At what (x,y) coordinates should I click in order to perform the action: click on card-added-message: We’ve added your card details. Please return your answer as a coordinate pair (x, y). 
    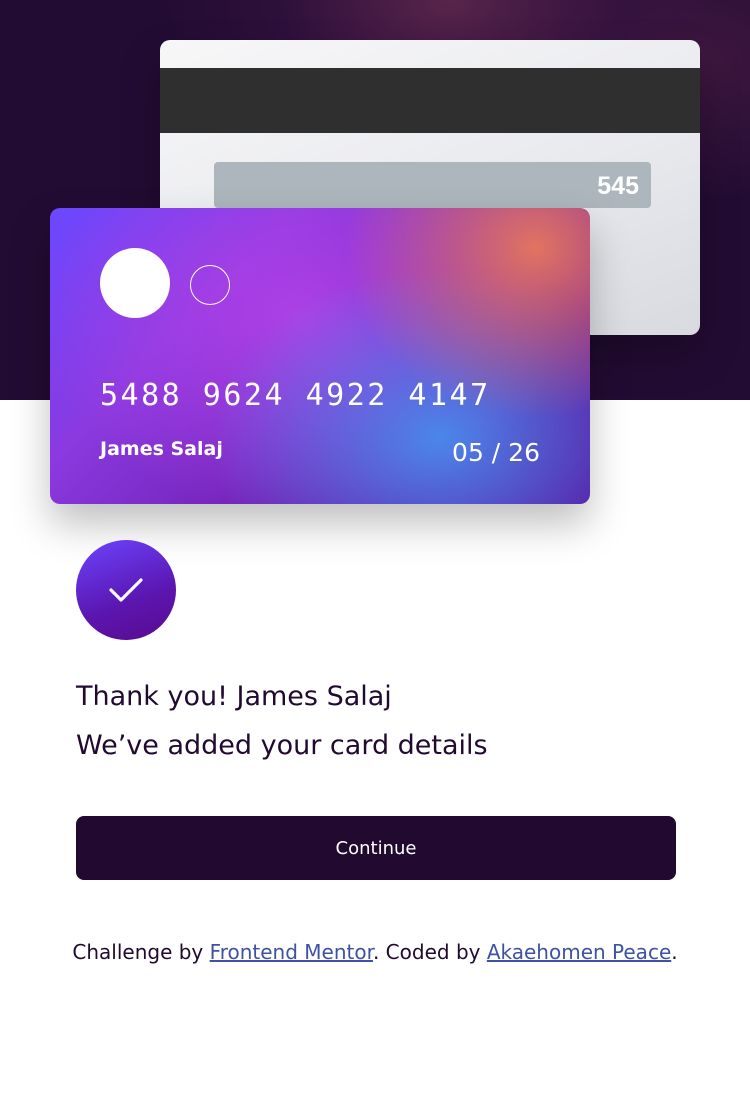
    Looking at the image, I should click on (282, 745).